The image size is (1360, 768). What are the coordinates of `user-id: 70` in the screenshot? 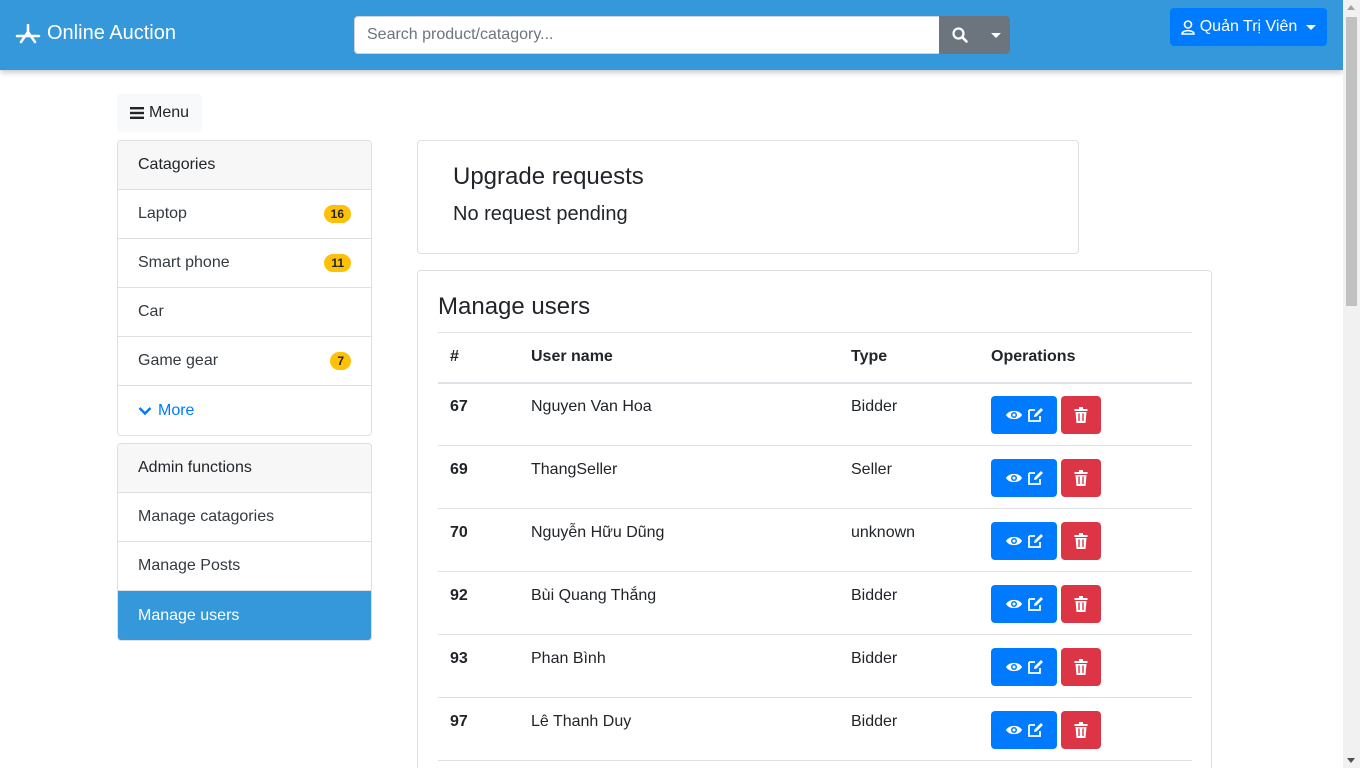 It's located at (459, 532).